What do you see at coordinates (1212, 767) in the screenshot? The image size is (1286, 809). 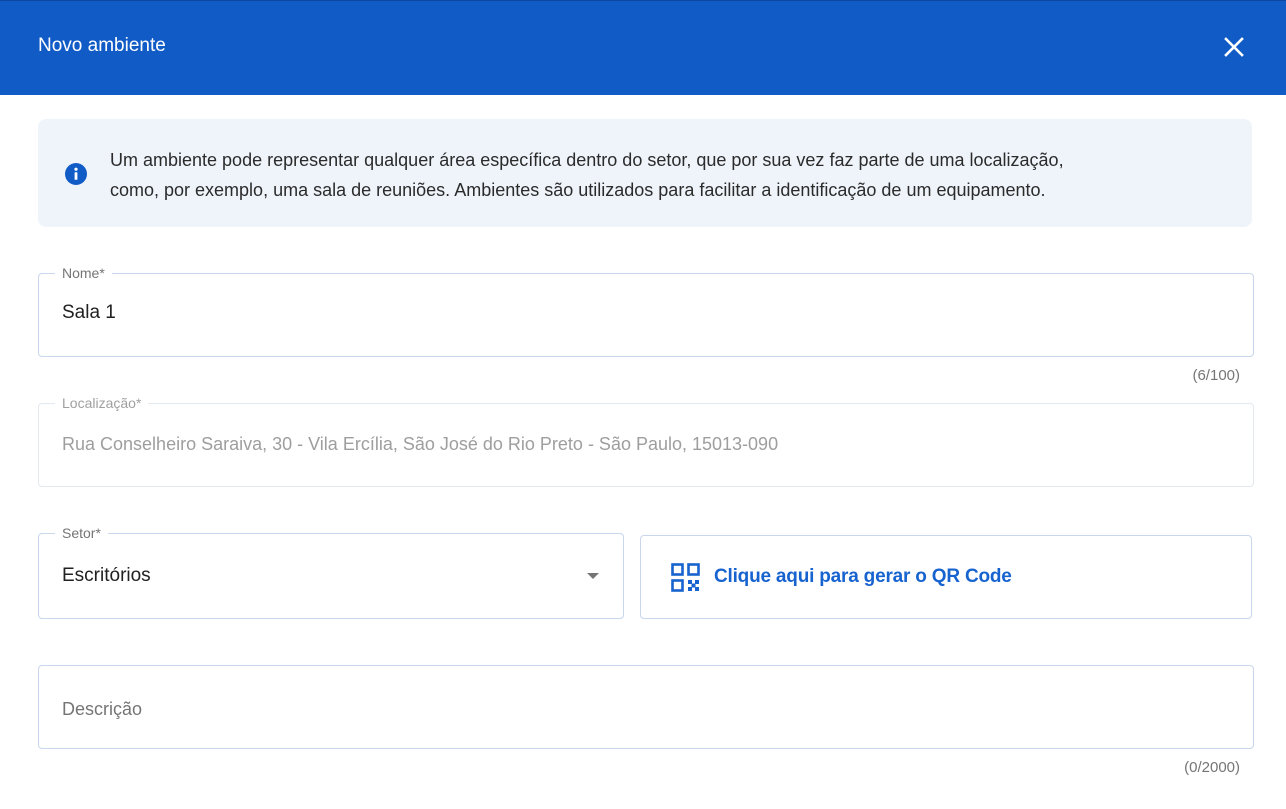 I see `description-char-counter: (0/2000)` at bounding box center [1212, 767].